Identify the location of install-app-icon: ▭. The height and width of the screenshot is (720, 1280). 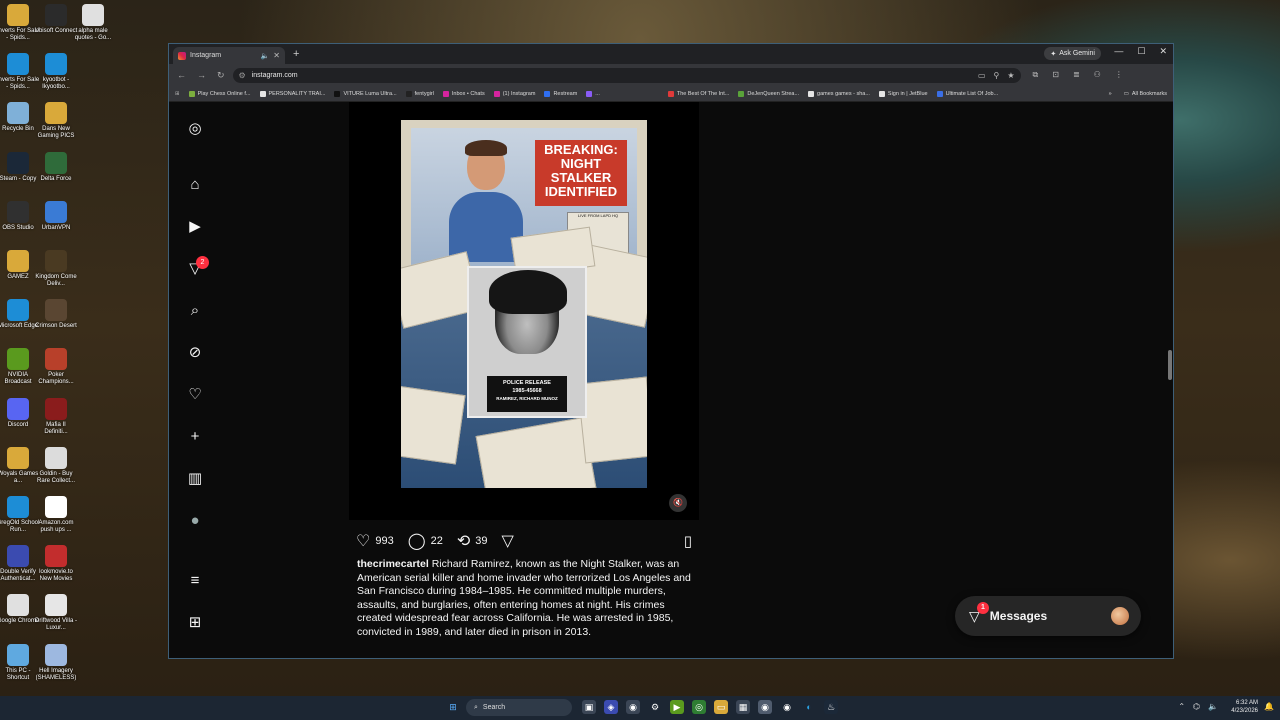
(982, 75).